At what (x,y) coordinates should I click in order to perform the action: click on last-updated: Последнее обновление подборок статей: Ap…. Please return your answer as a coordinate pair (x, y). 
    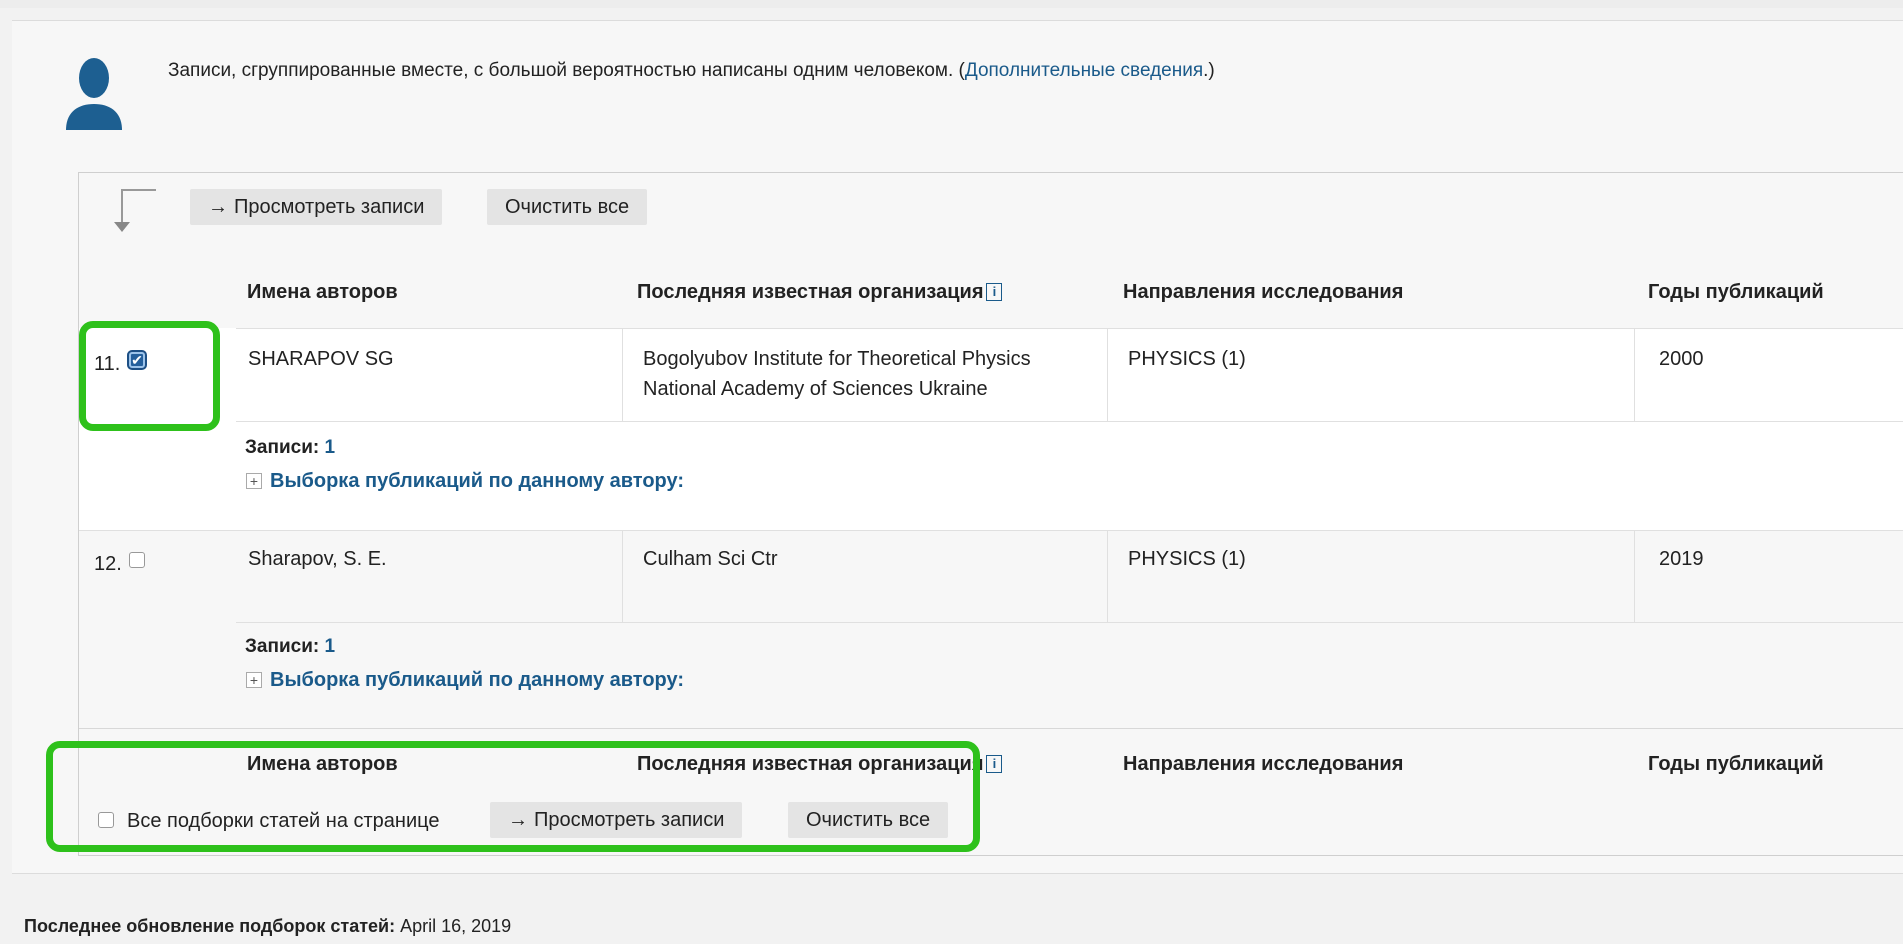
    Looking at the image, I should click on (268, 926).